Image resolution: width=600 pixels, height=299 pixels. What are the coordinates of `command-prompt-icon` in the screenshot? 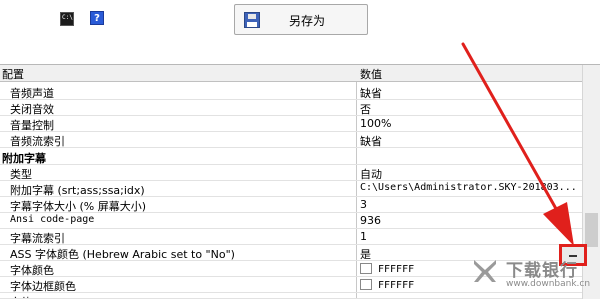 It's located at (67, 19).